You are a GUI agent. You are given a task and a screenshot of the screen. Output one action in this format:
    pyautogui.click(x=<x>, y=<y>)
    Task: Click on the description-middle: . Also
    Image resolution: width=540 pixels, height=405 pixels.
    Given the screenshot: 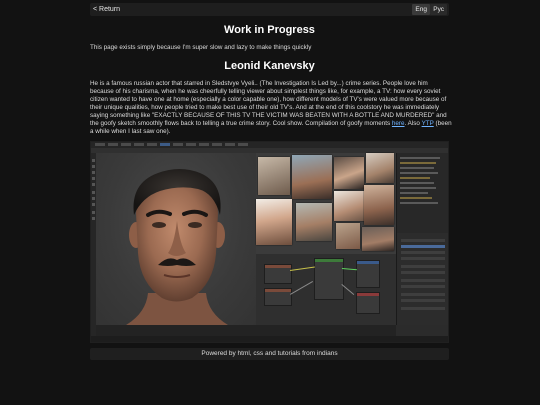 What is the action you would take?
    pyautogui.click(x=413, y=123)
    